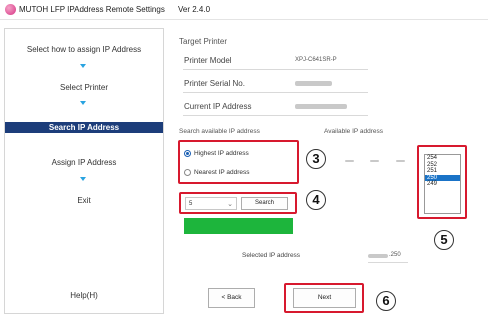 The height and width of the screenshot is (319, 488). What do you see at coordinates (10, 9) in the screenshot?
I see `app-icon` at bounding box center [10, 9].